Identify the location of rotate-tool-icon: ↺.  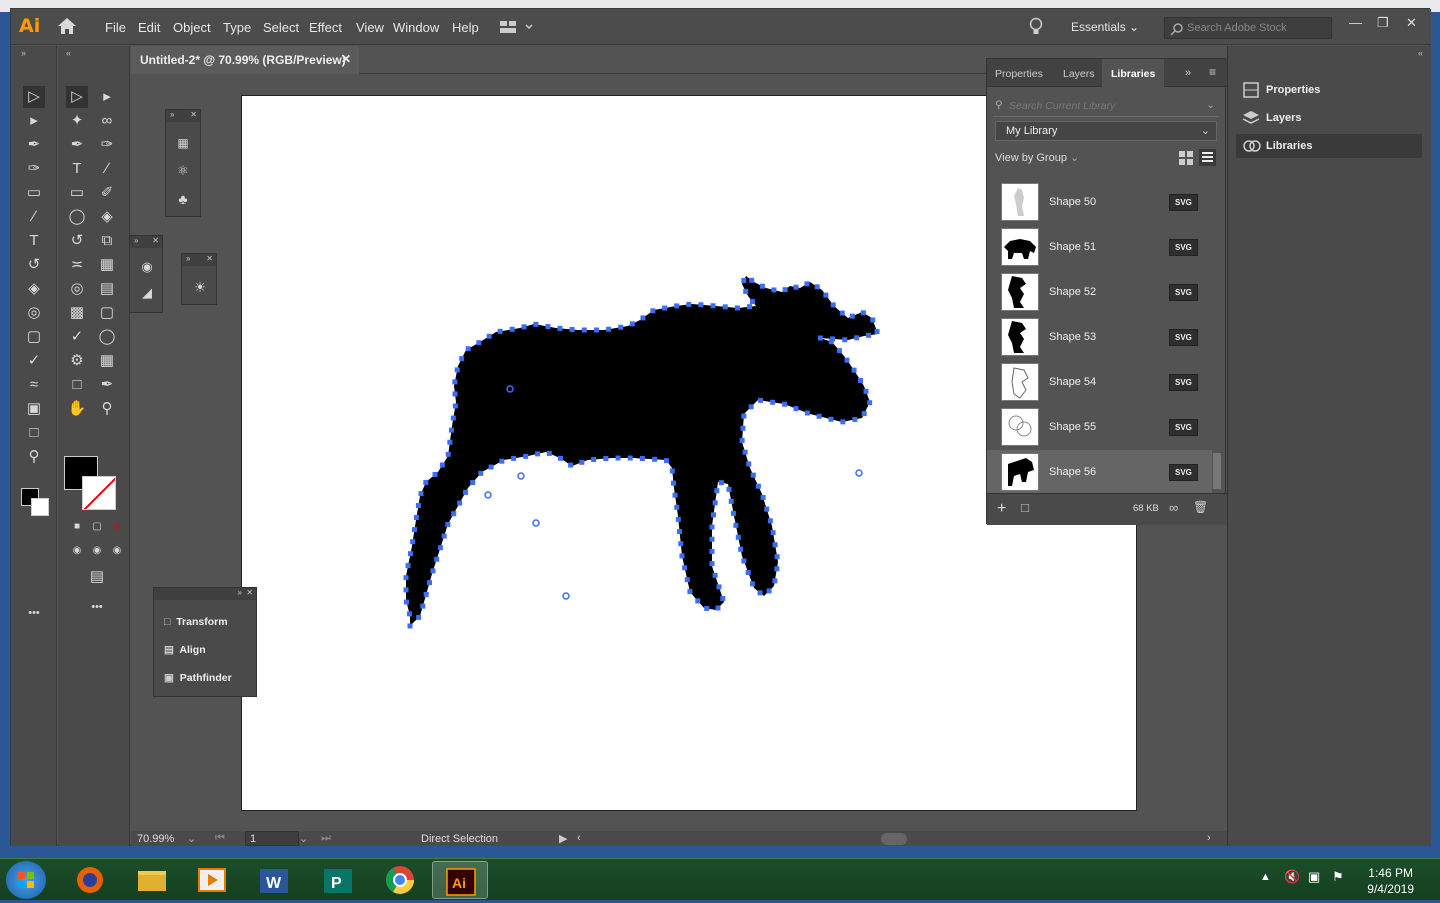
(34, 265).